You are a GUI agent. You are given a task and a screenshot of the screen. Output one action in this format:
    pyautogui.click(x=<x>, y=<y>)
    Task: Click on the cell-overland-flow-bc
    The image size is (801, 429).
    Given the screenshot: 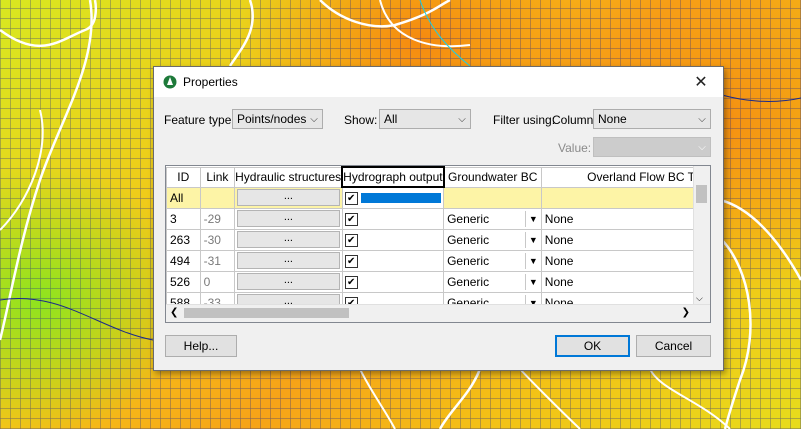 What is the action you would take?
    pyautogui.click(x=625, y=197)
    